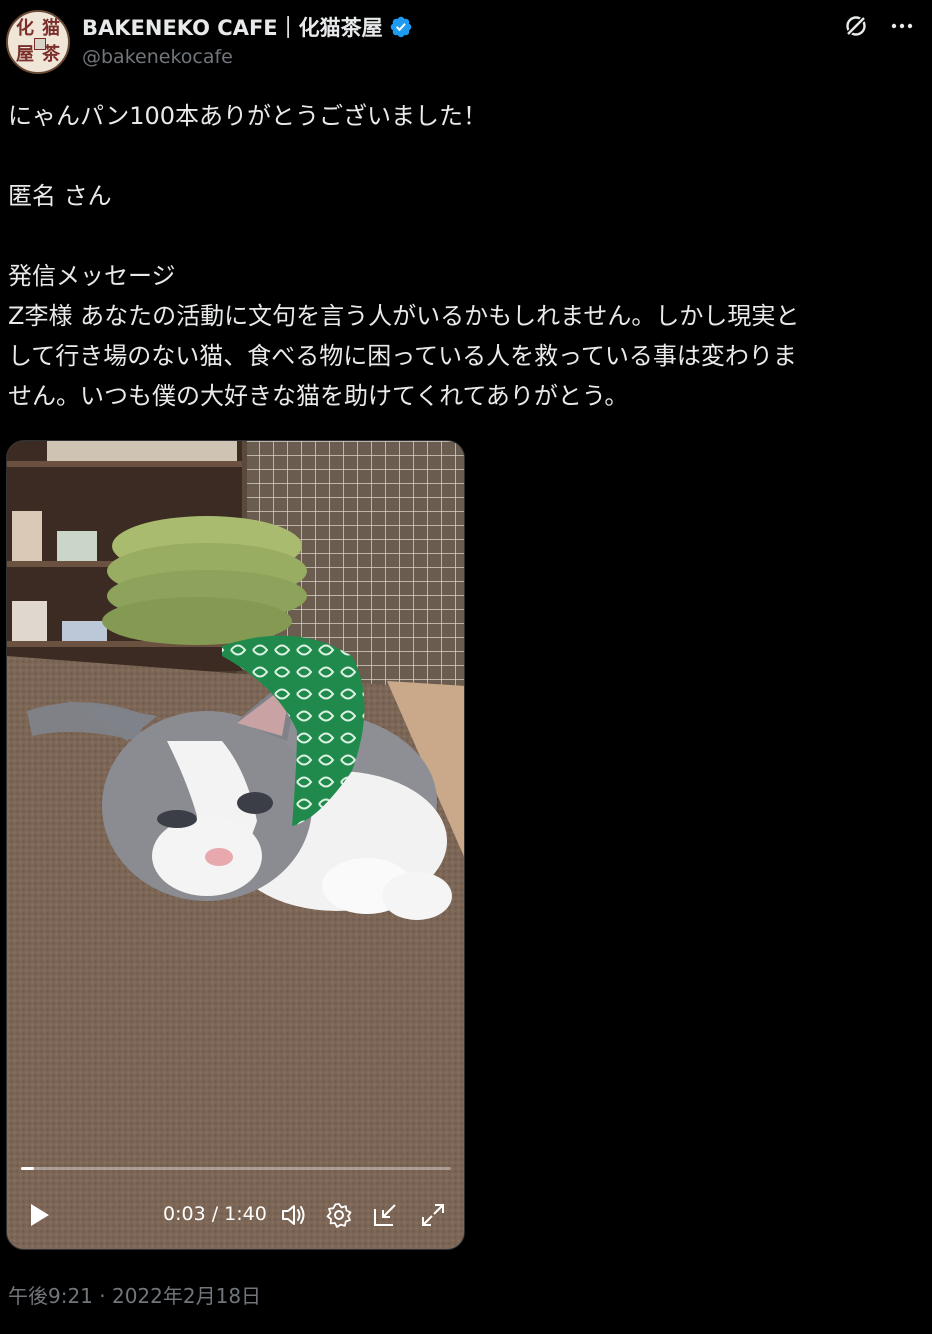 The width and height of the screenshot is (932, 1334). Describe the element at coordinates (157, 57) in the screenshot. I see `user-handle: @bakenekocafe` at that location.